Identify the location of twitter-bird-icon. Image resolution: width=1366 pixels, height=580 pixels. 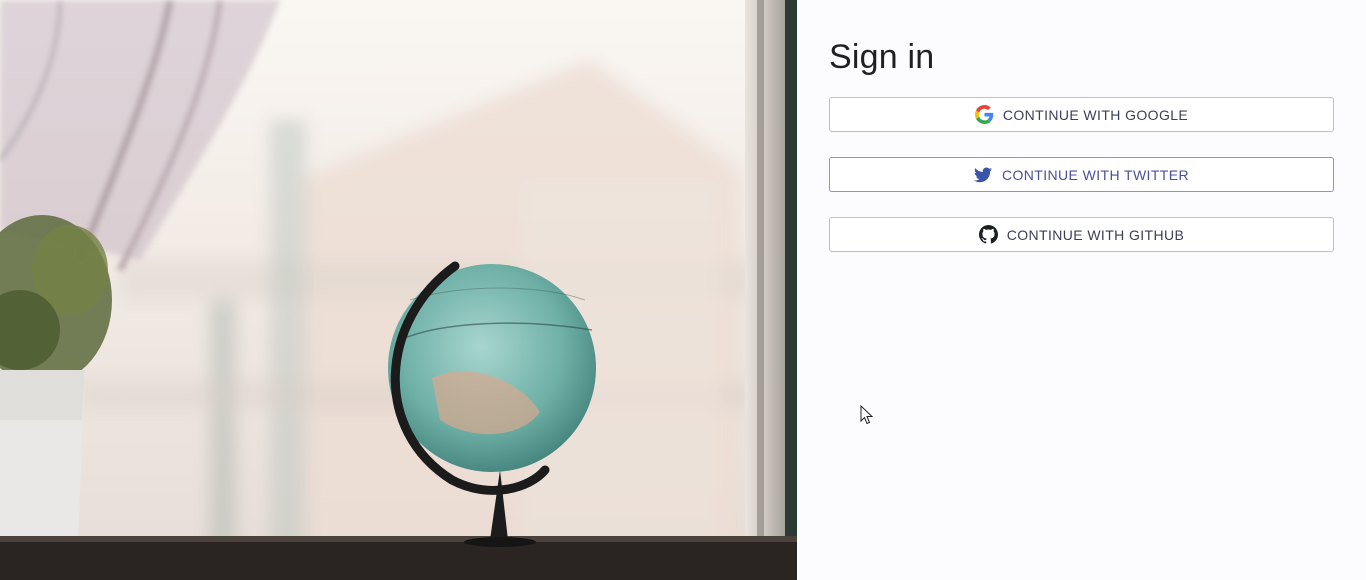
(983, 174).